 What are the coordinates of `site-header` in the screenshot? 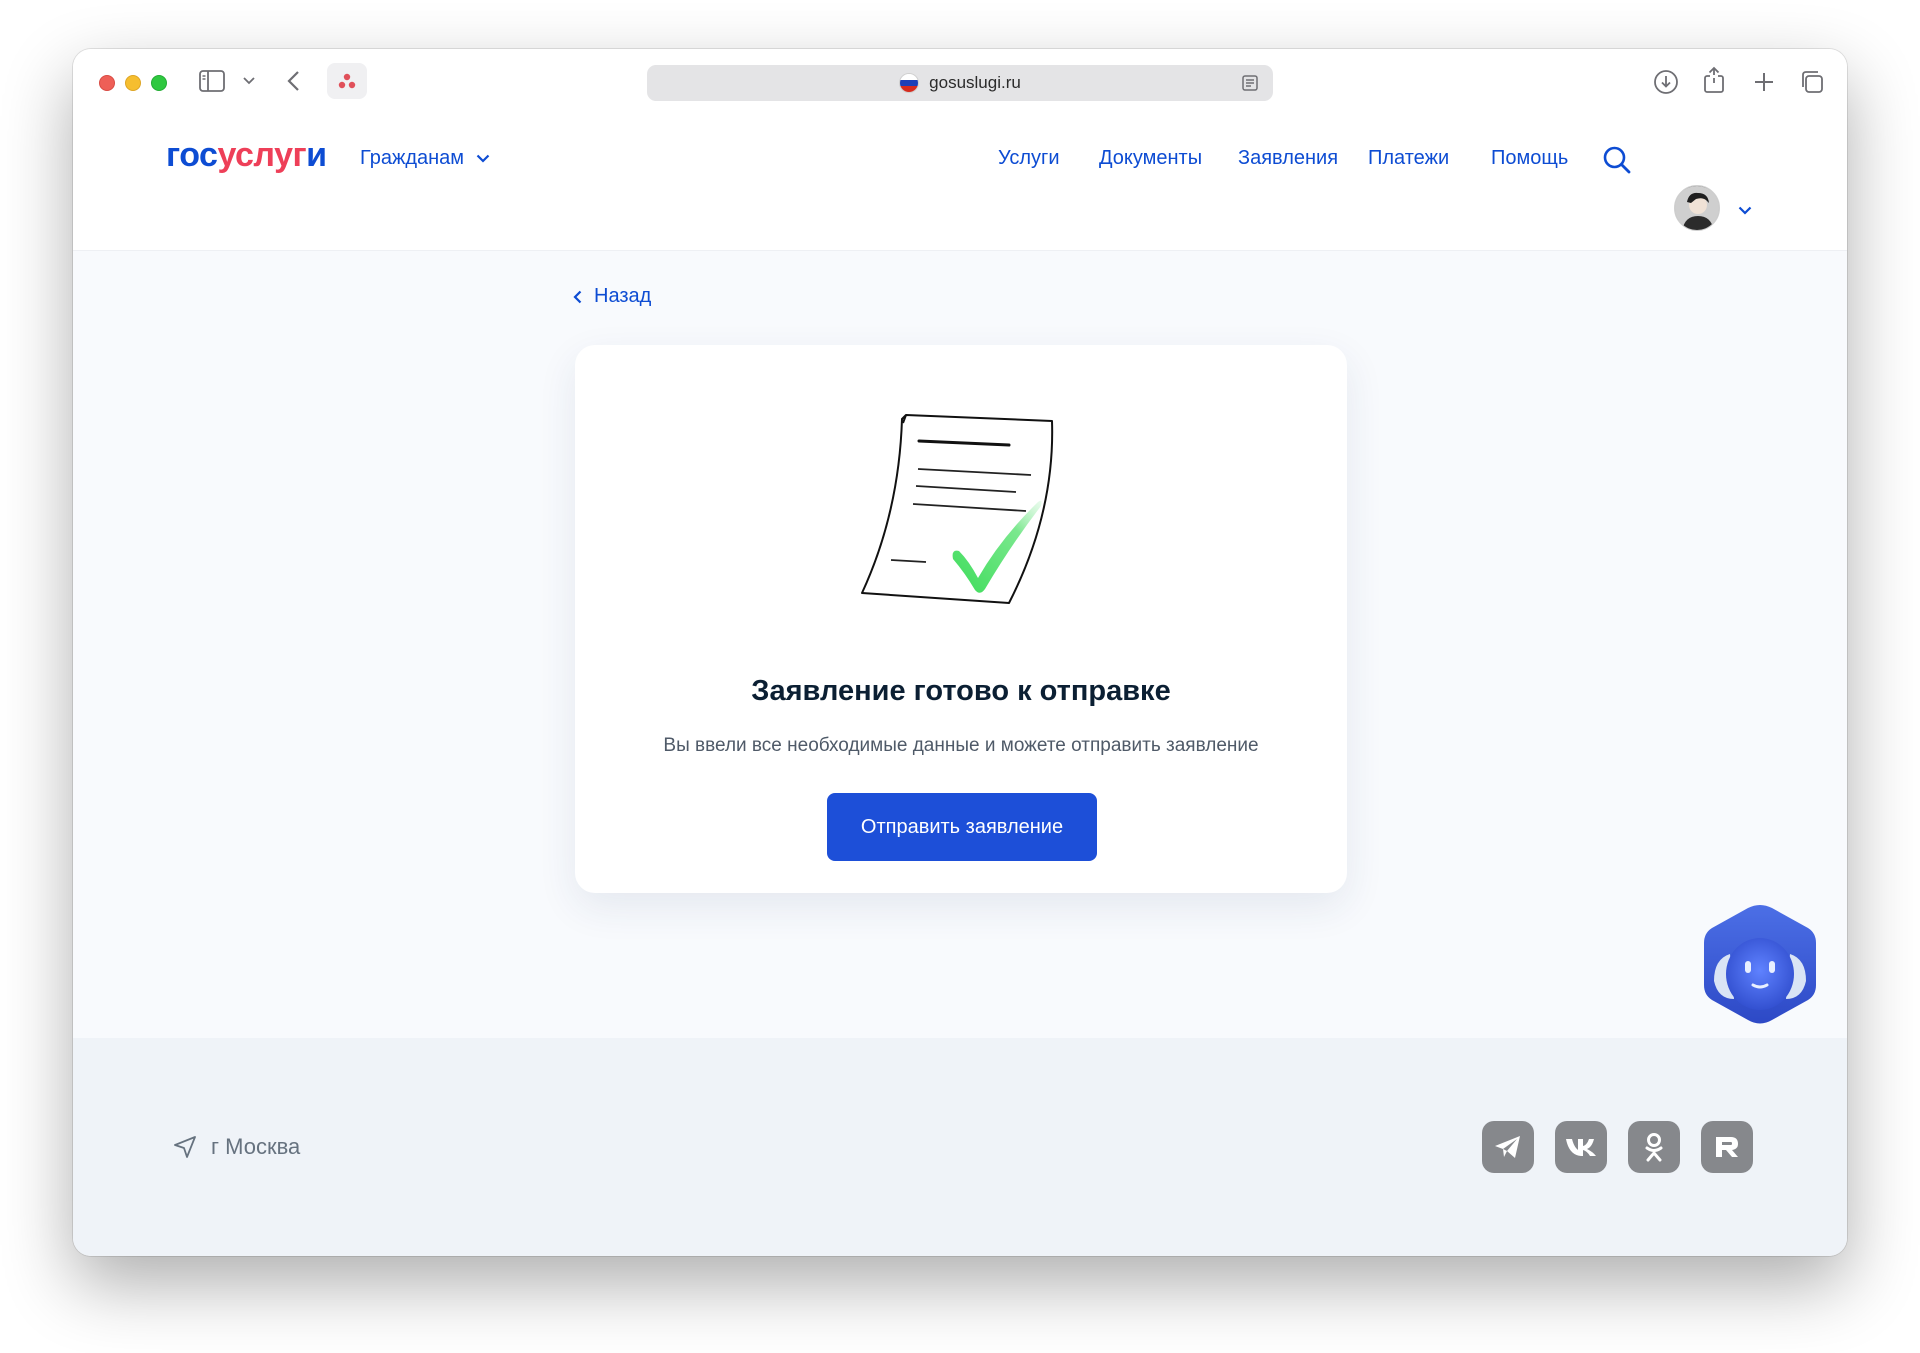 It's located at (960, 184).